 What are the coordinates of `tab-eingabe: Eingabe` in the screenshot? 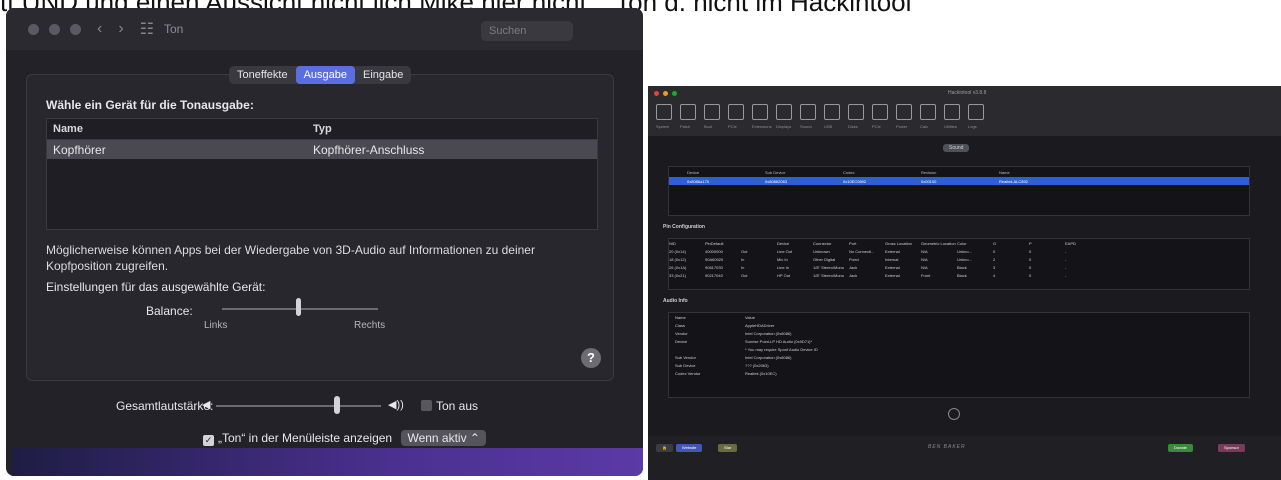 It's located at (383, 75).